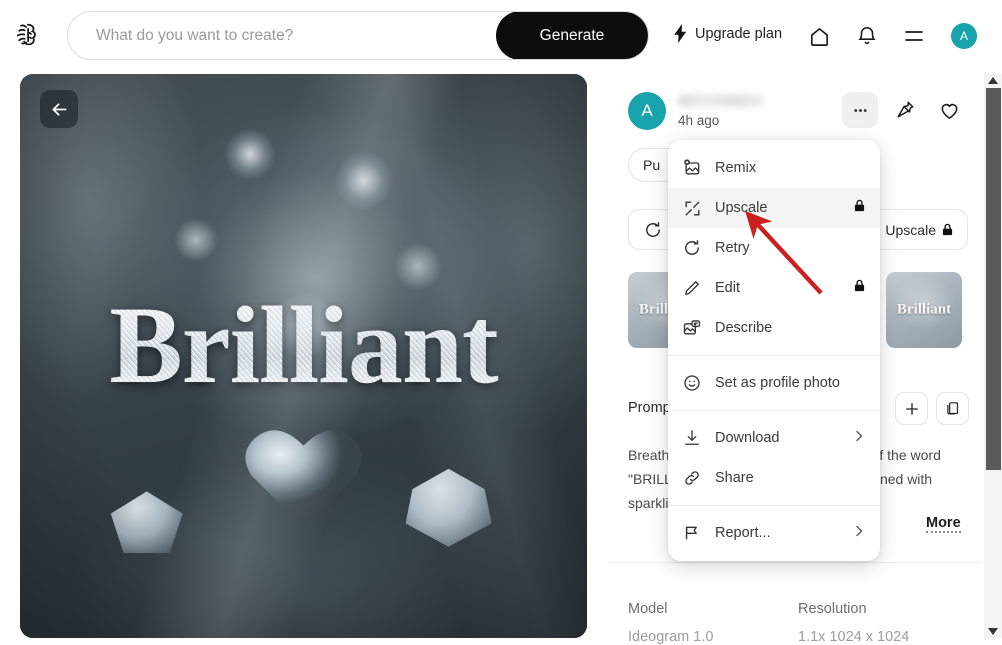 The width and height of the screenshot is (1002, 645). Describe the element at coordinates (794, 562) in the screenshot. I see `section-divider` at that location.